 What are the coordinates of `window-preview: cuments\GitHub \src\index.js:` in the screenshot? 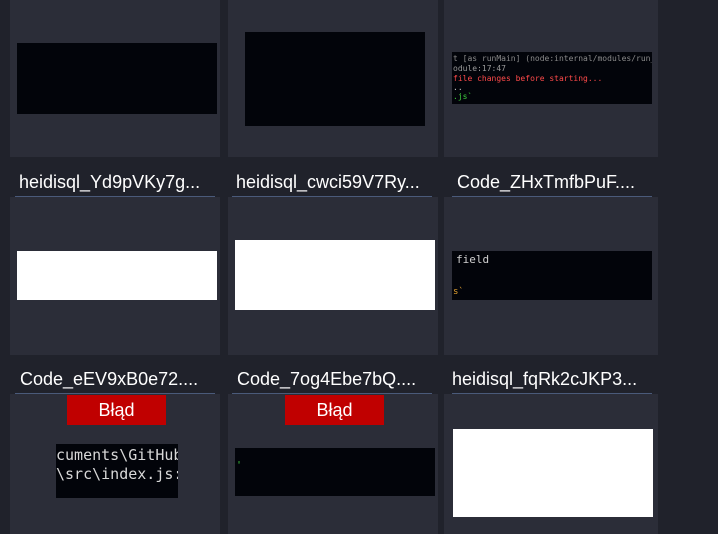 It's located at (117, 471).